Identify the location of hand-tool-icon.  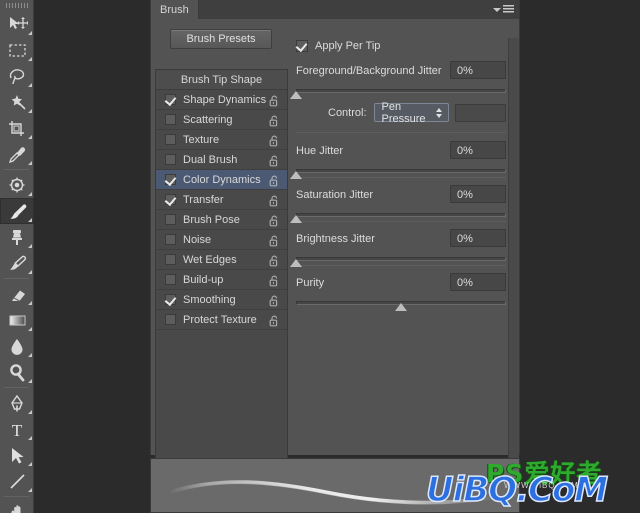
(17, 506).